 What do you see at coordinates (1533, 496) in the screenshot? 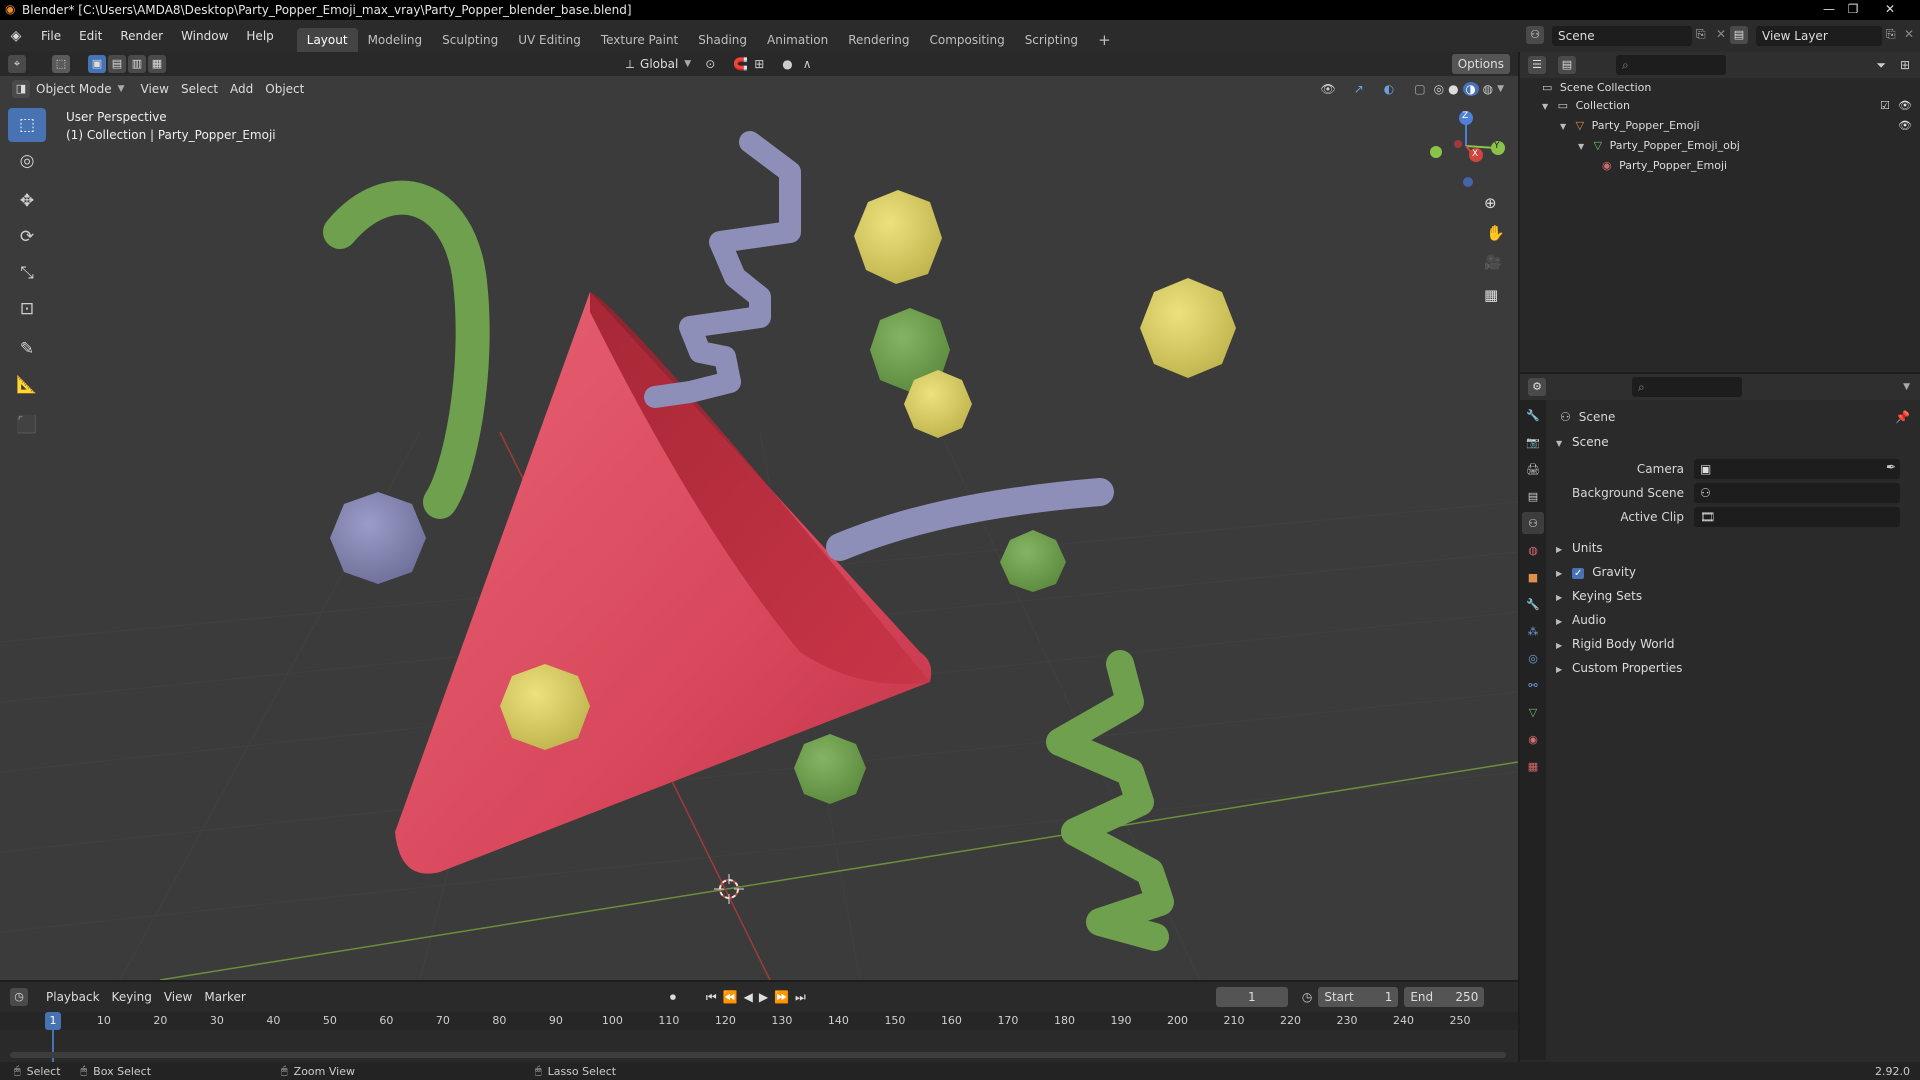
I see `view-layer-tab-icon: ▤` at bounding box center [1533, 496].